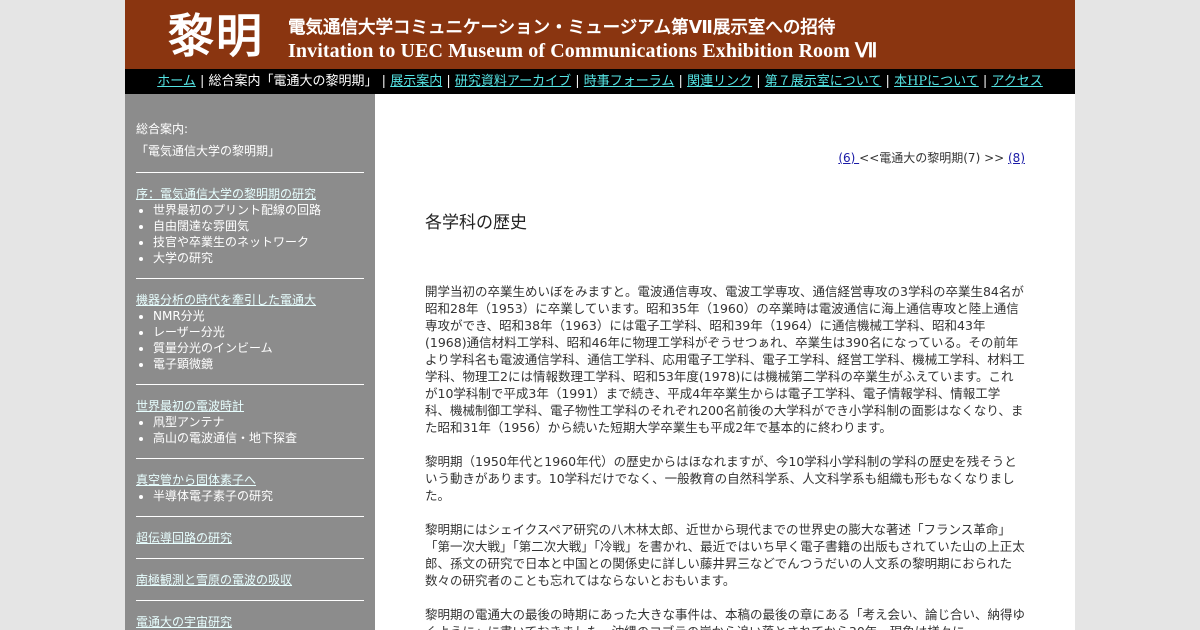  I want to click on sidebar-section-link: 機器分析の時代を牽引した電通大, so click(250, 300).